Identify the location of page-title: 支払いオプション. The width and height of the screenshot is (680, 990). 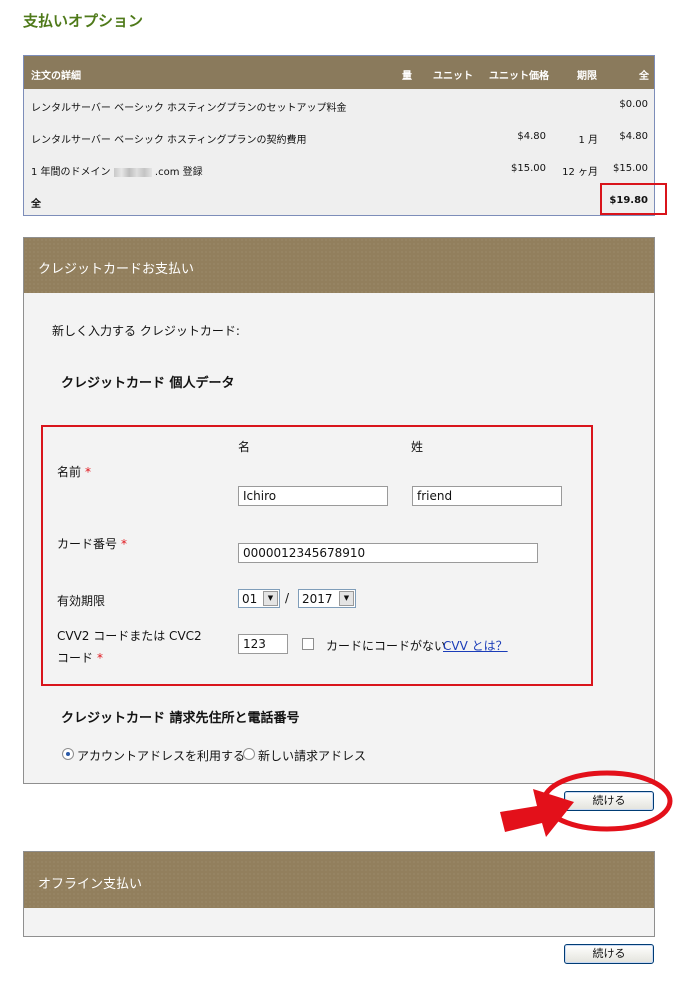
(83, 21).